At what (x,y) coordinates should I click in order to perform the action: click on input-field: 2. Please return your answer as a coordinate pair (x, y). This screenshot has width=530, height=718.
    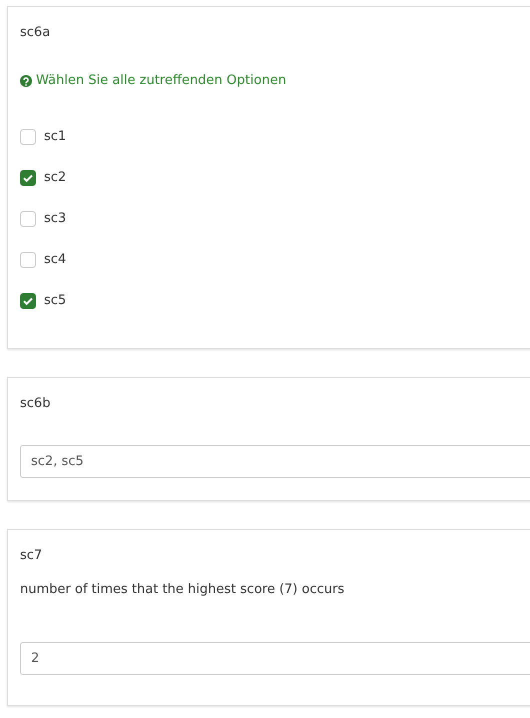
    Looking at the image, I should click on (275, 658).